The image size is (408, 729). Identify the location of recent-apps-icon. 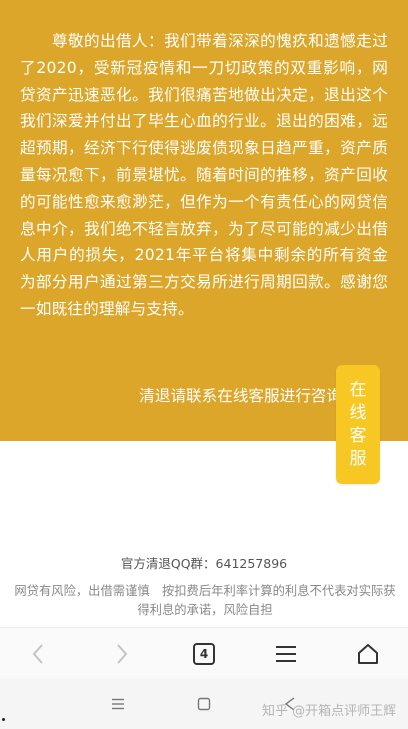
(118, 704).